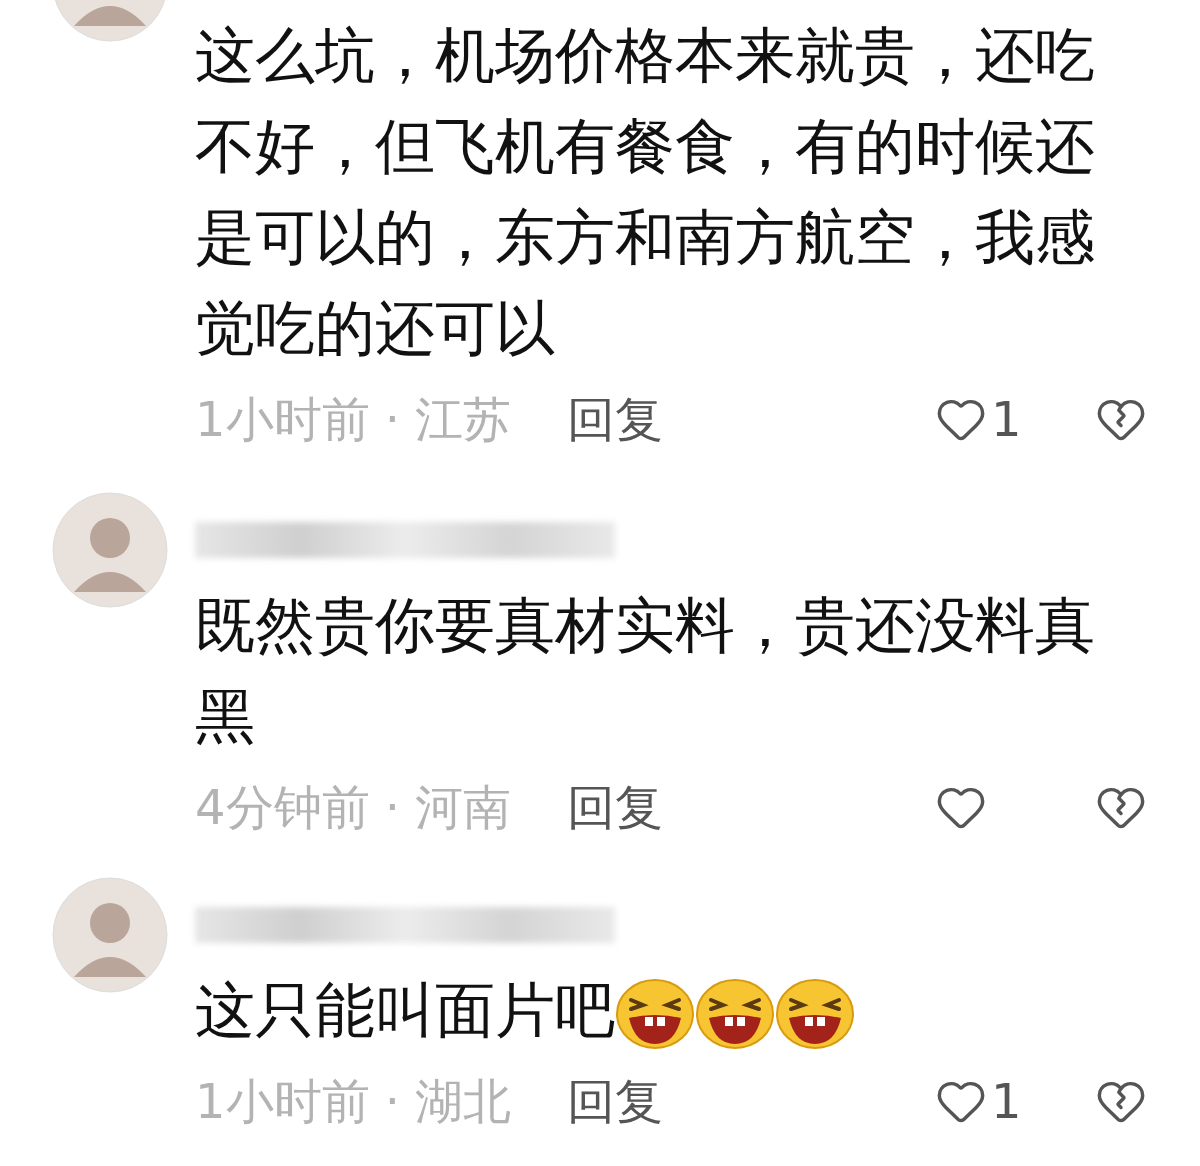 The image size is (1200, 1166). Describe the element at coordinates (353, 1101) in the screenshot. I see `comment-meta: 1小时前 · 湖北` at that location.